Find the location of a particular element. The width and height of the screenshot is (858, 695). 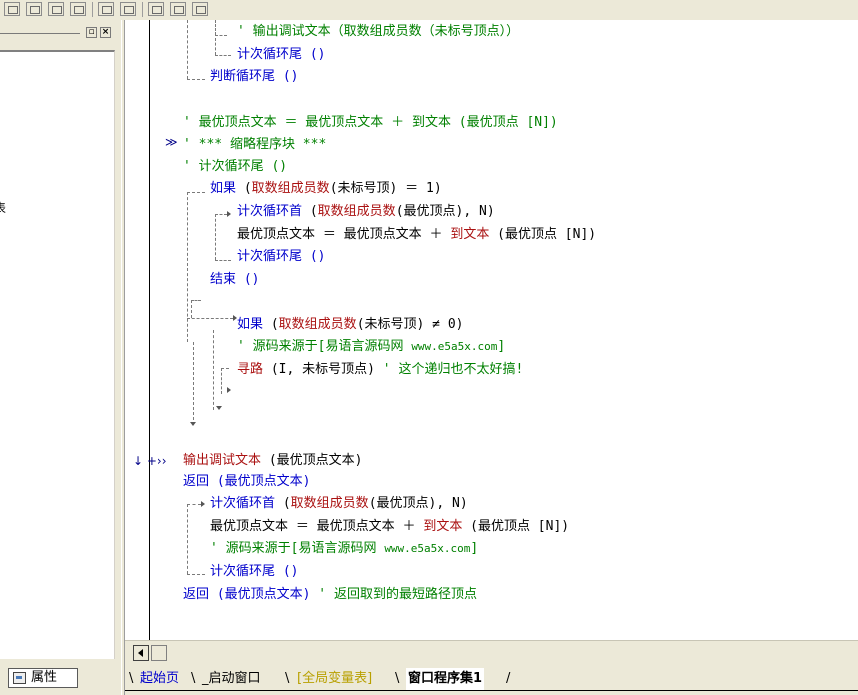

code-line: 寻路 (I, 未标号顶点) ' 这个递归也不太好搞! is located at coordinates (380, 370).